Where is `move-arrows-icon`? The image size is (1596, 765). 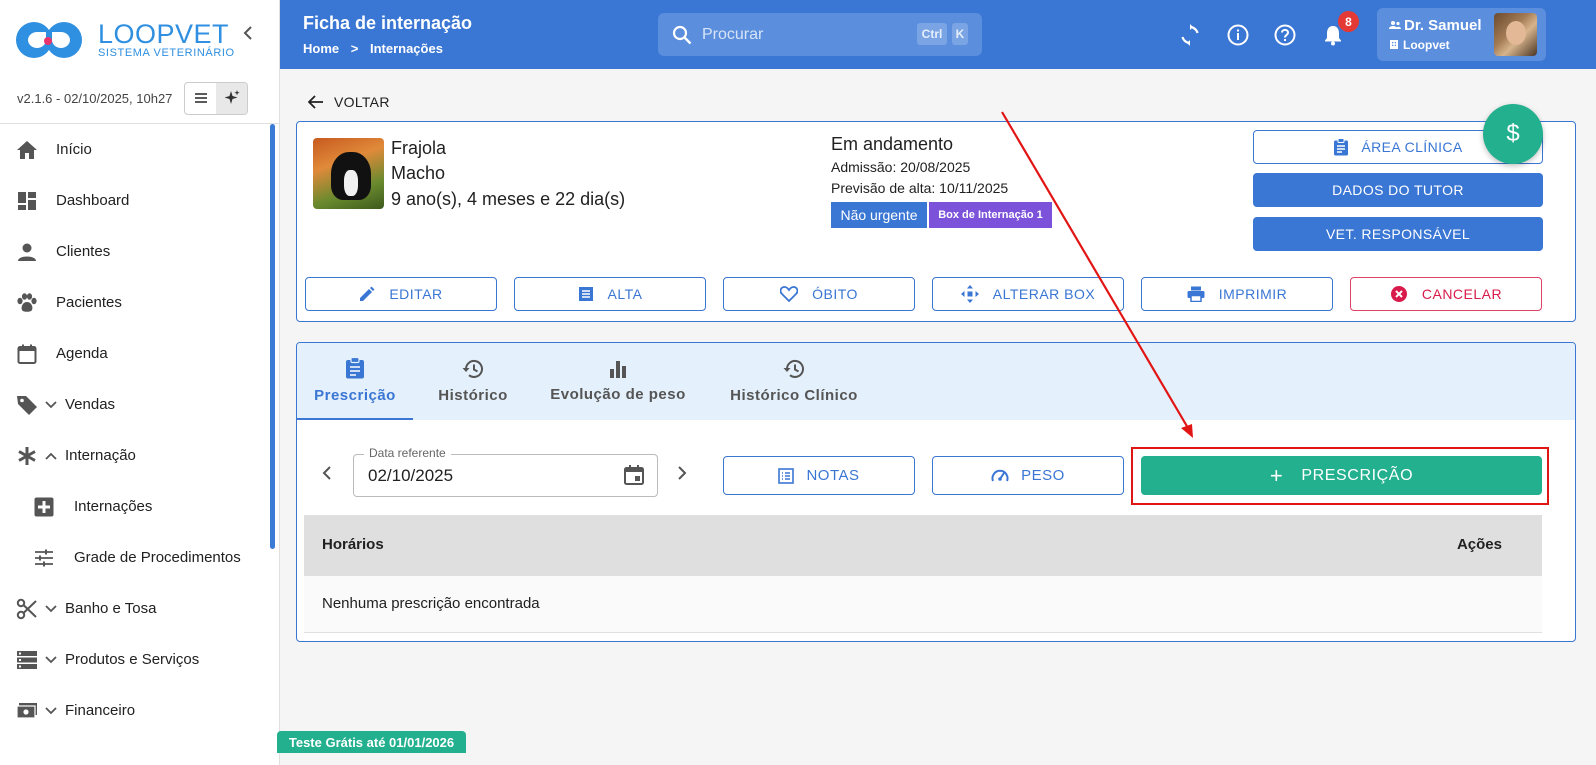
move-arrows-icon is located at coordinates (969, 294).